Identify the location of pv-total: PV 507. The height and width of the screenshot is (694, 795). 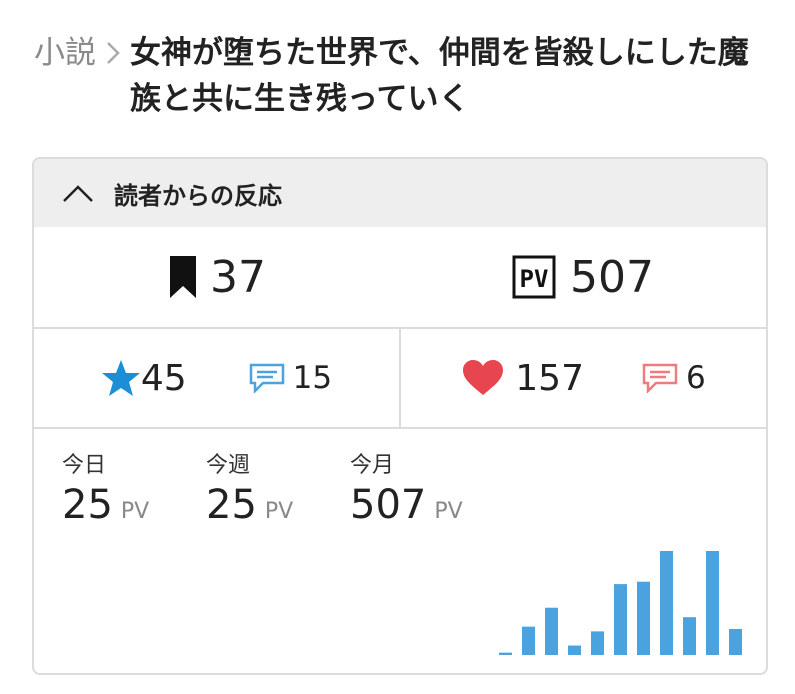
(583, 277).